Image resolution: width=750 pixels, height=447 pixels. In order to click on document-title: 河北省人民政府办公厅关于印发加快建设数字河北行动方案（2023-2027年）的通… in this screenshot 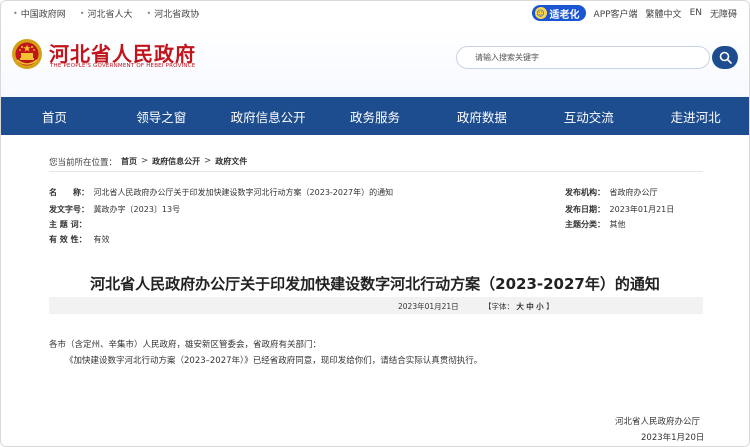, I will do `click(375, 284)`.